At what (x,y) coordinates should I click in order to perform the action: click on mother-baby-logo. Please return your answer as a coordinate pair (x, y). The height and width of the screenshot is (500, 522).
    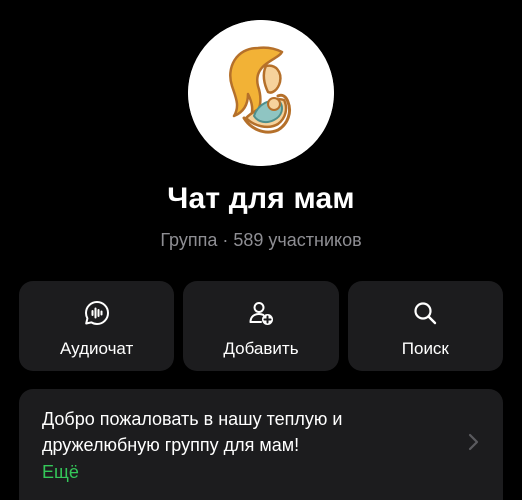
    Looking at the image, I should click on (261, 93).